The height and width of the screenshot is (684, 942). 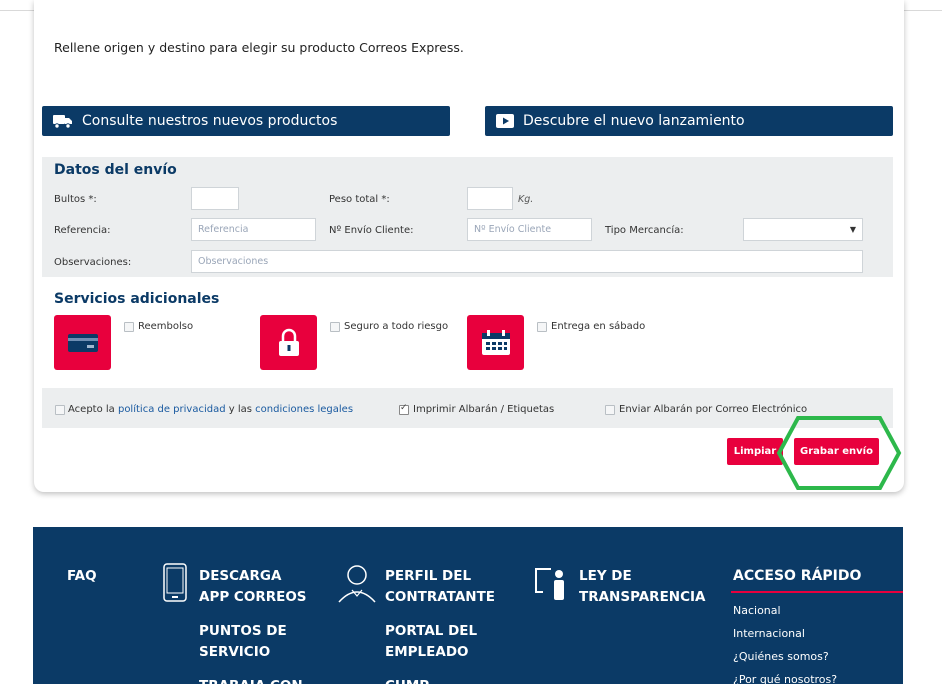 What do you see at coordinates (404, 409) in the screenshot?
I see `print-label-checkbox` at bounding box center [404, 409].